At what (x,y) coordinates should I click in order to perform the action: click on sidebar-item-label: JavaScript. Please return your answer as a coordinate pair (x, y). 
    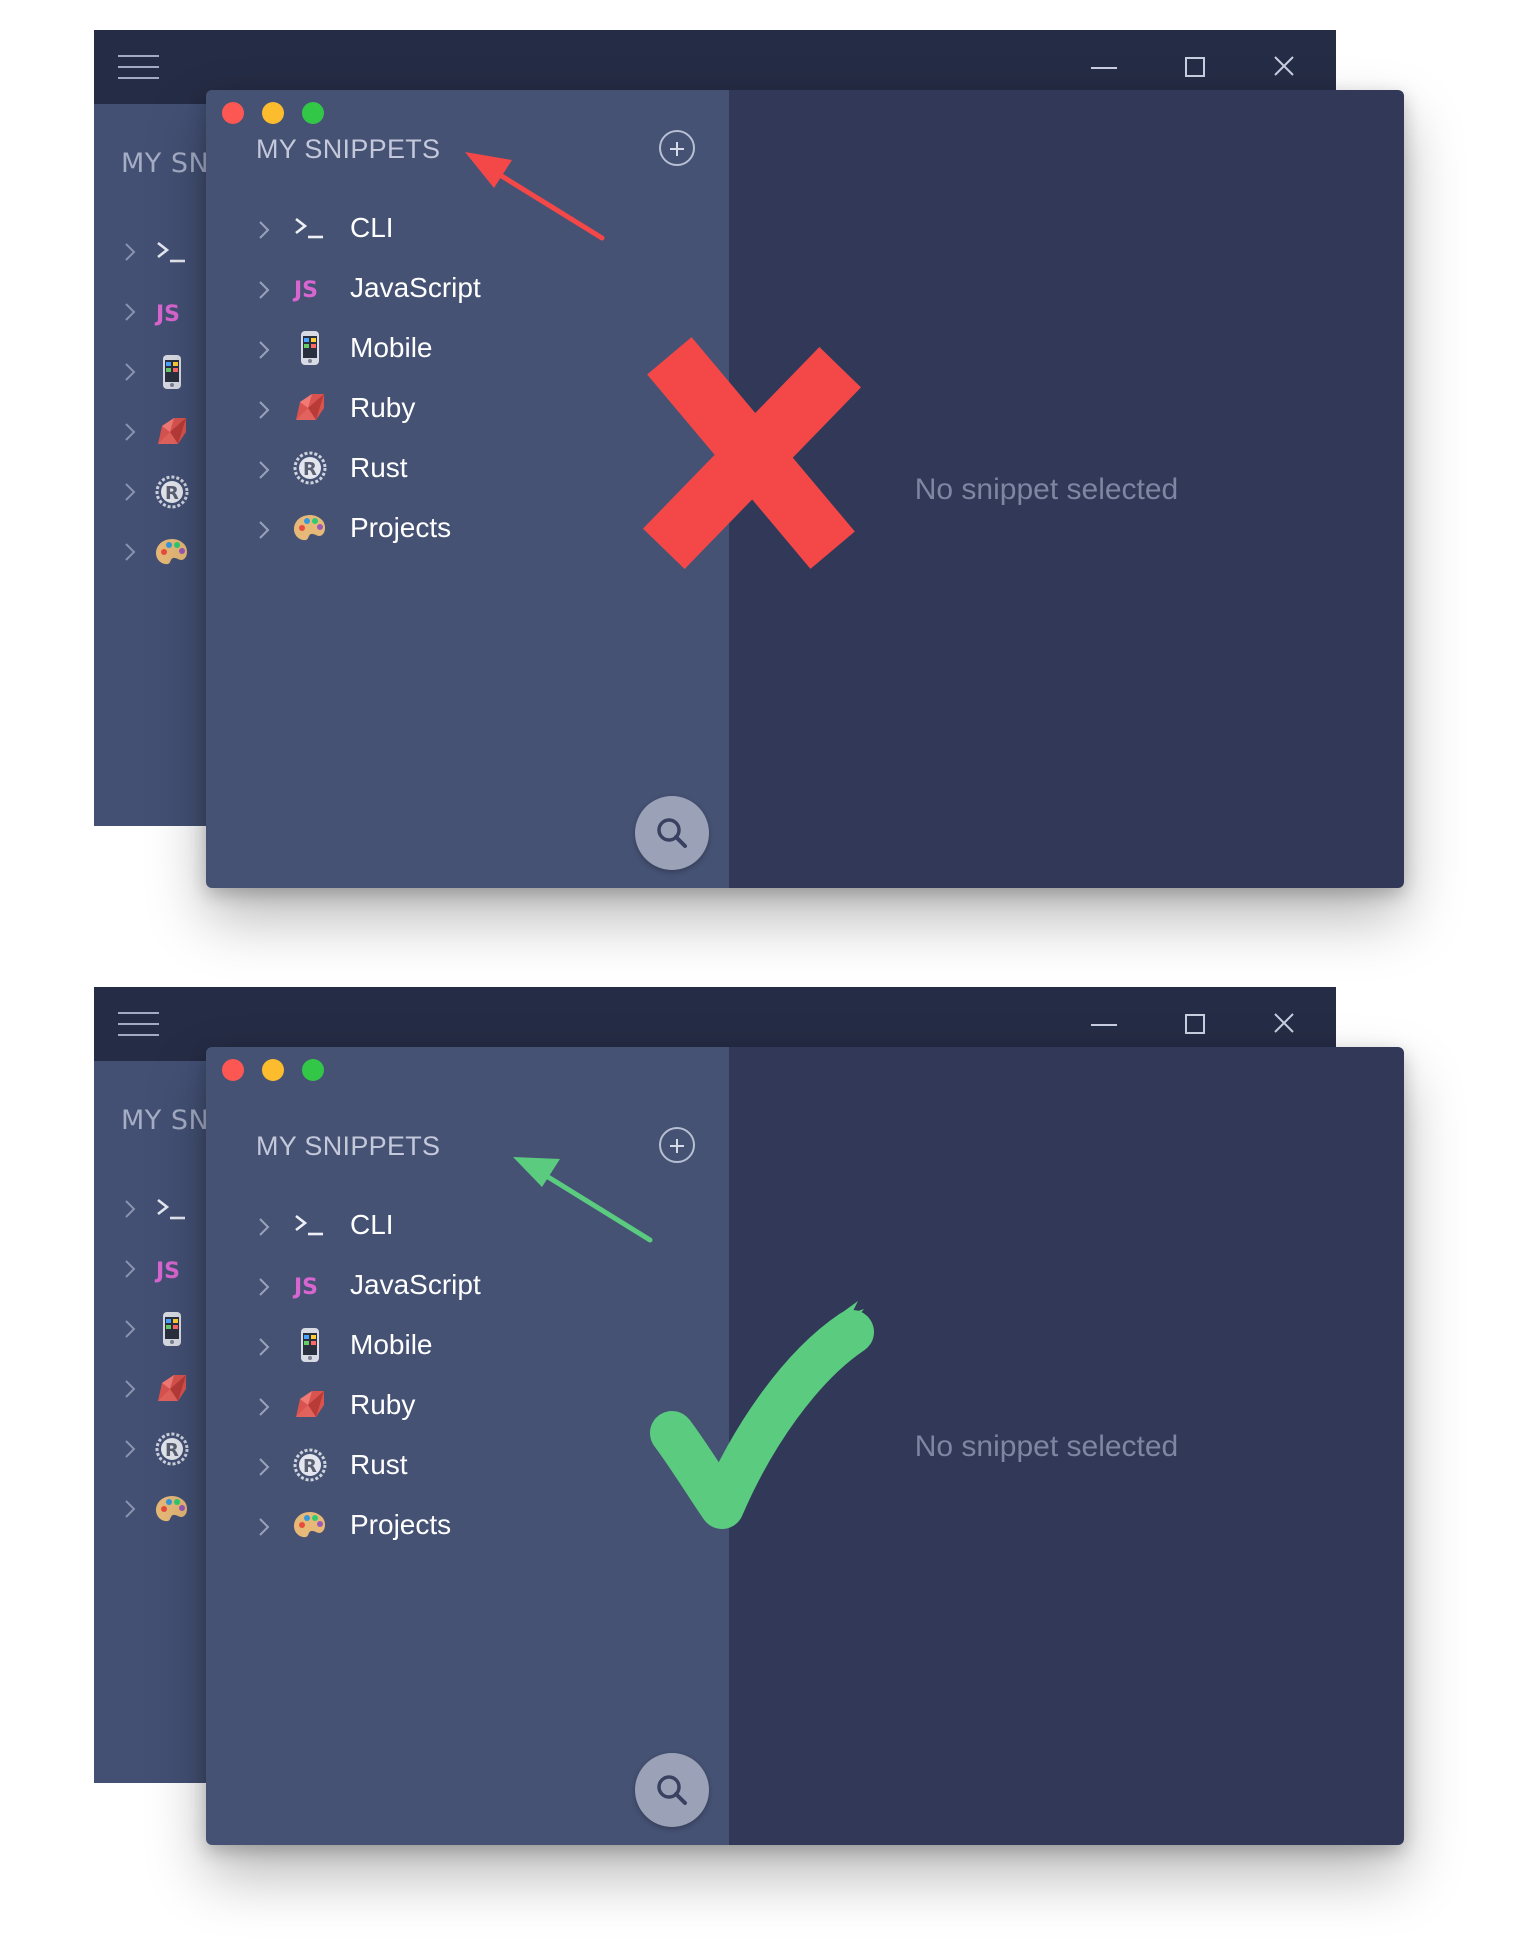
    Looking at the image, I should click on (415, 1284).